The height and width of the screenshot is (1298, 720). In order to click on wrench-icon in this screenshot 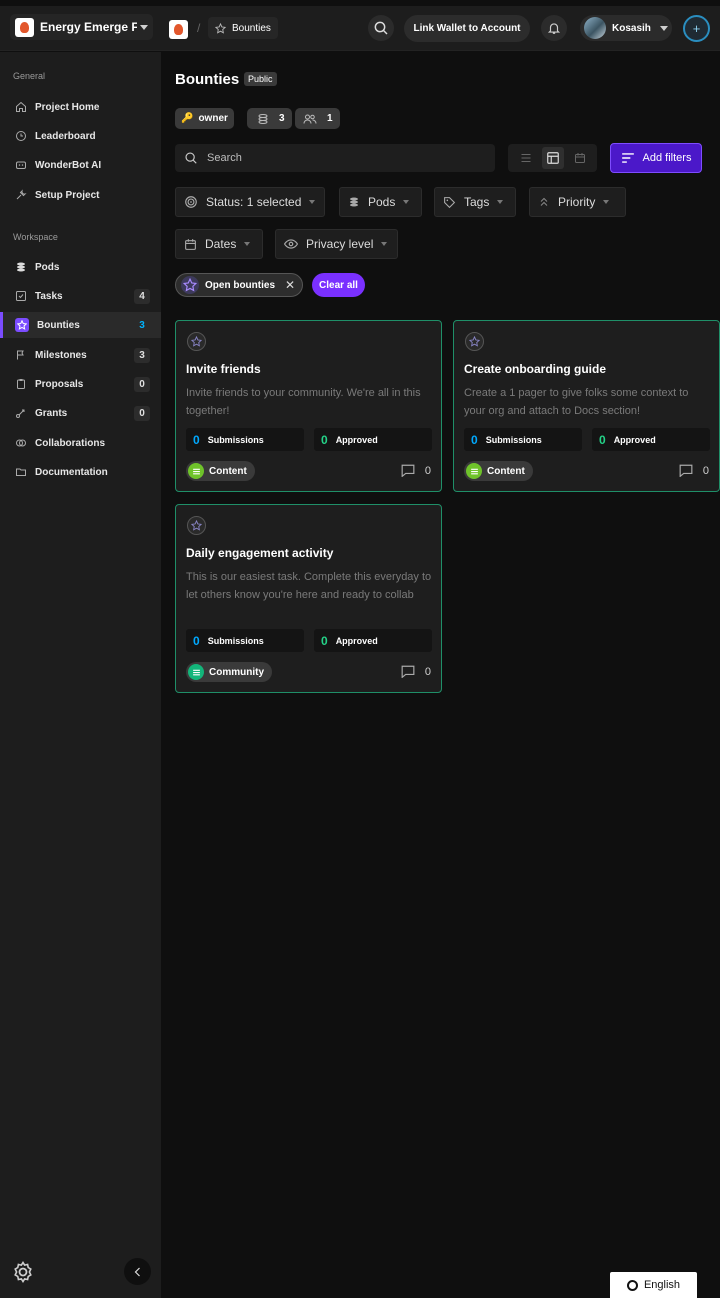, I will do `click(21, 195)`.